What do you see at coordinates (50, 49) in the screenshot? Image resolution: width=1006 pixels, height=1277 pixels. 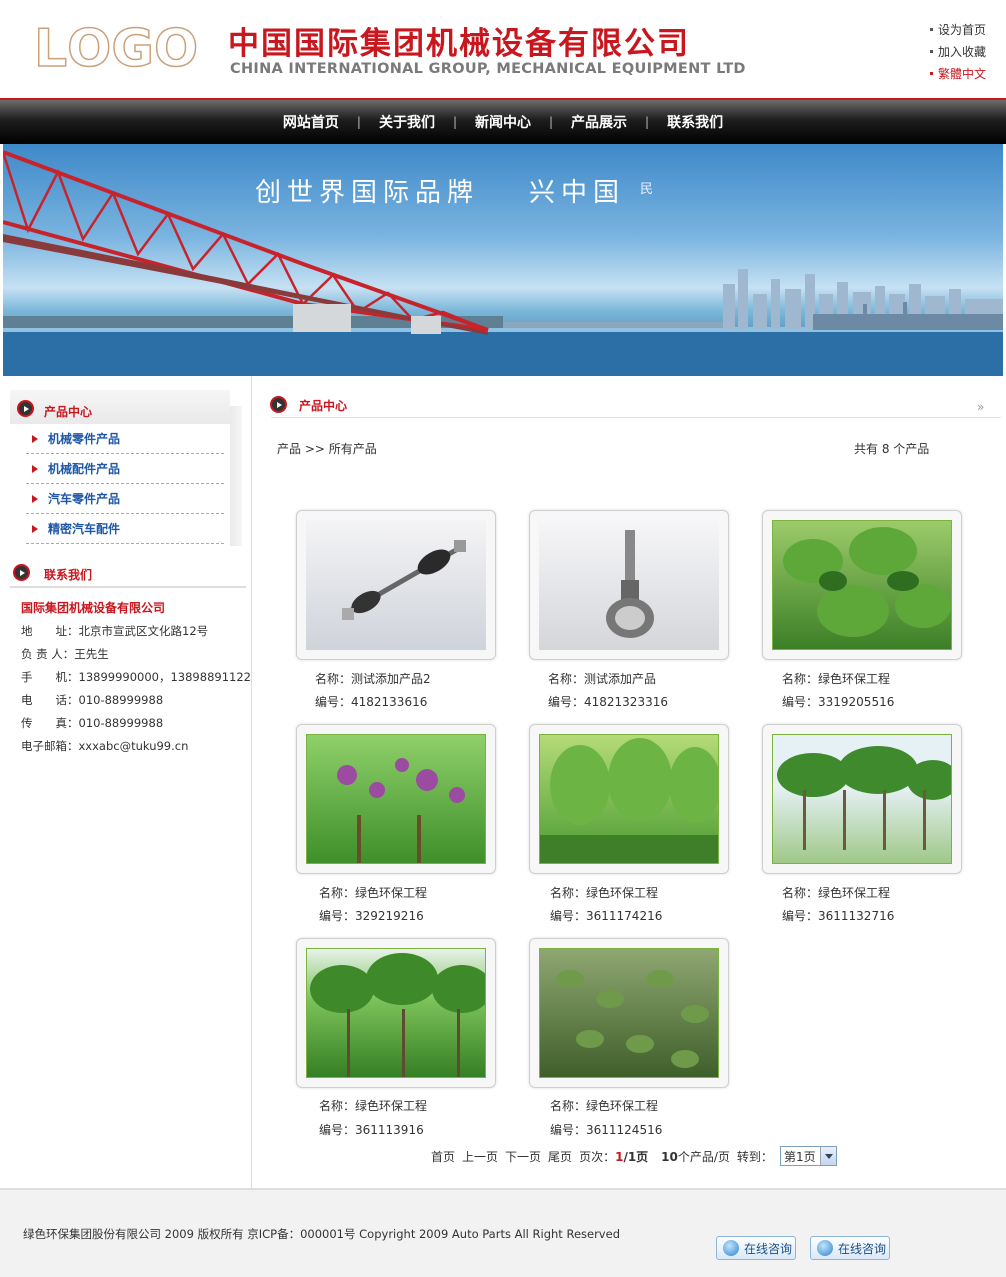 I see `logo-letter: L` at bounding box center [50, 49].